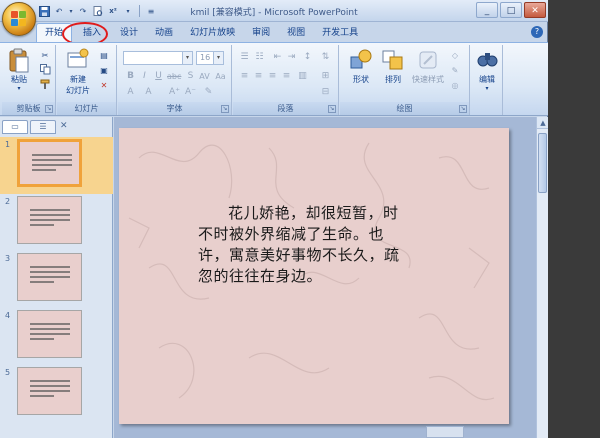 This screenshot has width=600, height=438. Describe the element at coordinates (64, 126) in the screenshot. I see `panel-close-icon: ✕` at that location.